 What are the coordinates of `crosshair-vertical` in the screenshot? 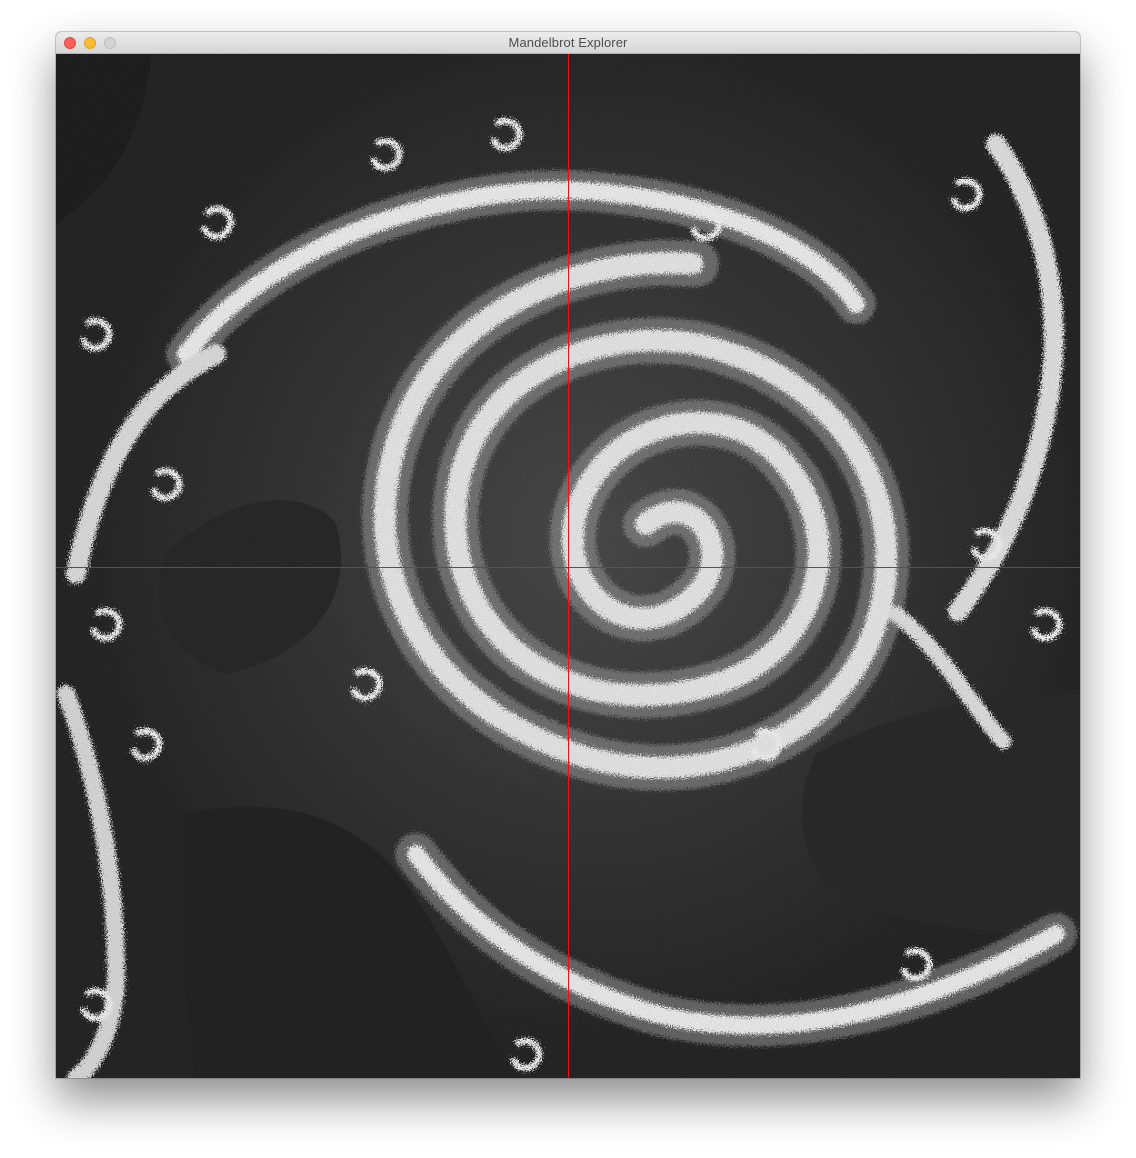 It's located at (568, 566).